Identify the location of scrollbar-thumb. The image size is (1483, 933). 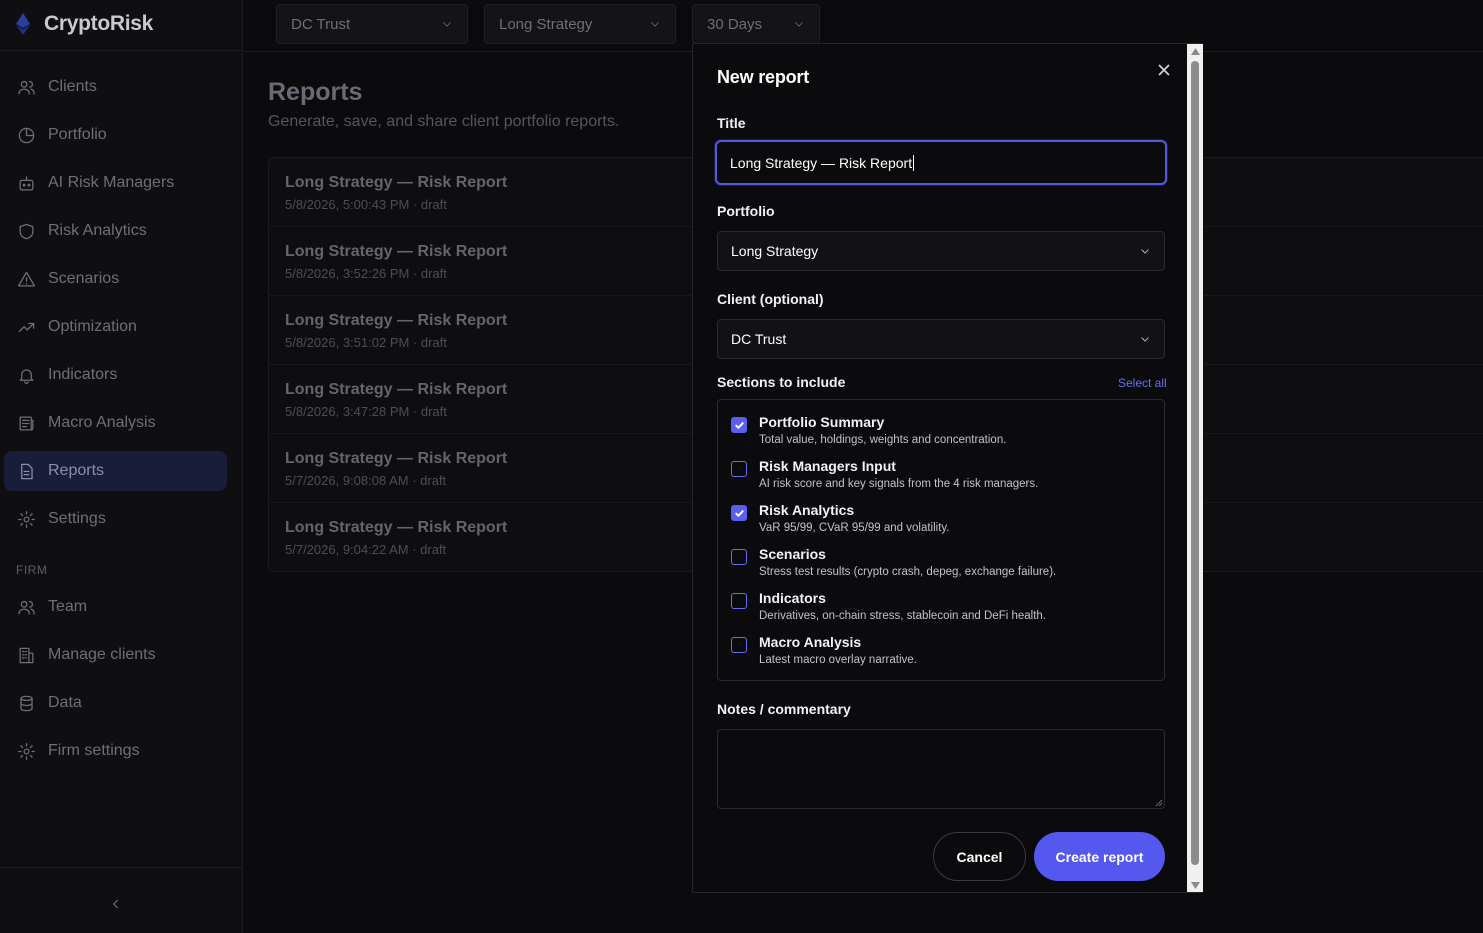
(1195, 463).